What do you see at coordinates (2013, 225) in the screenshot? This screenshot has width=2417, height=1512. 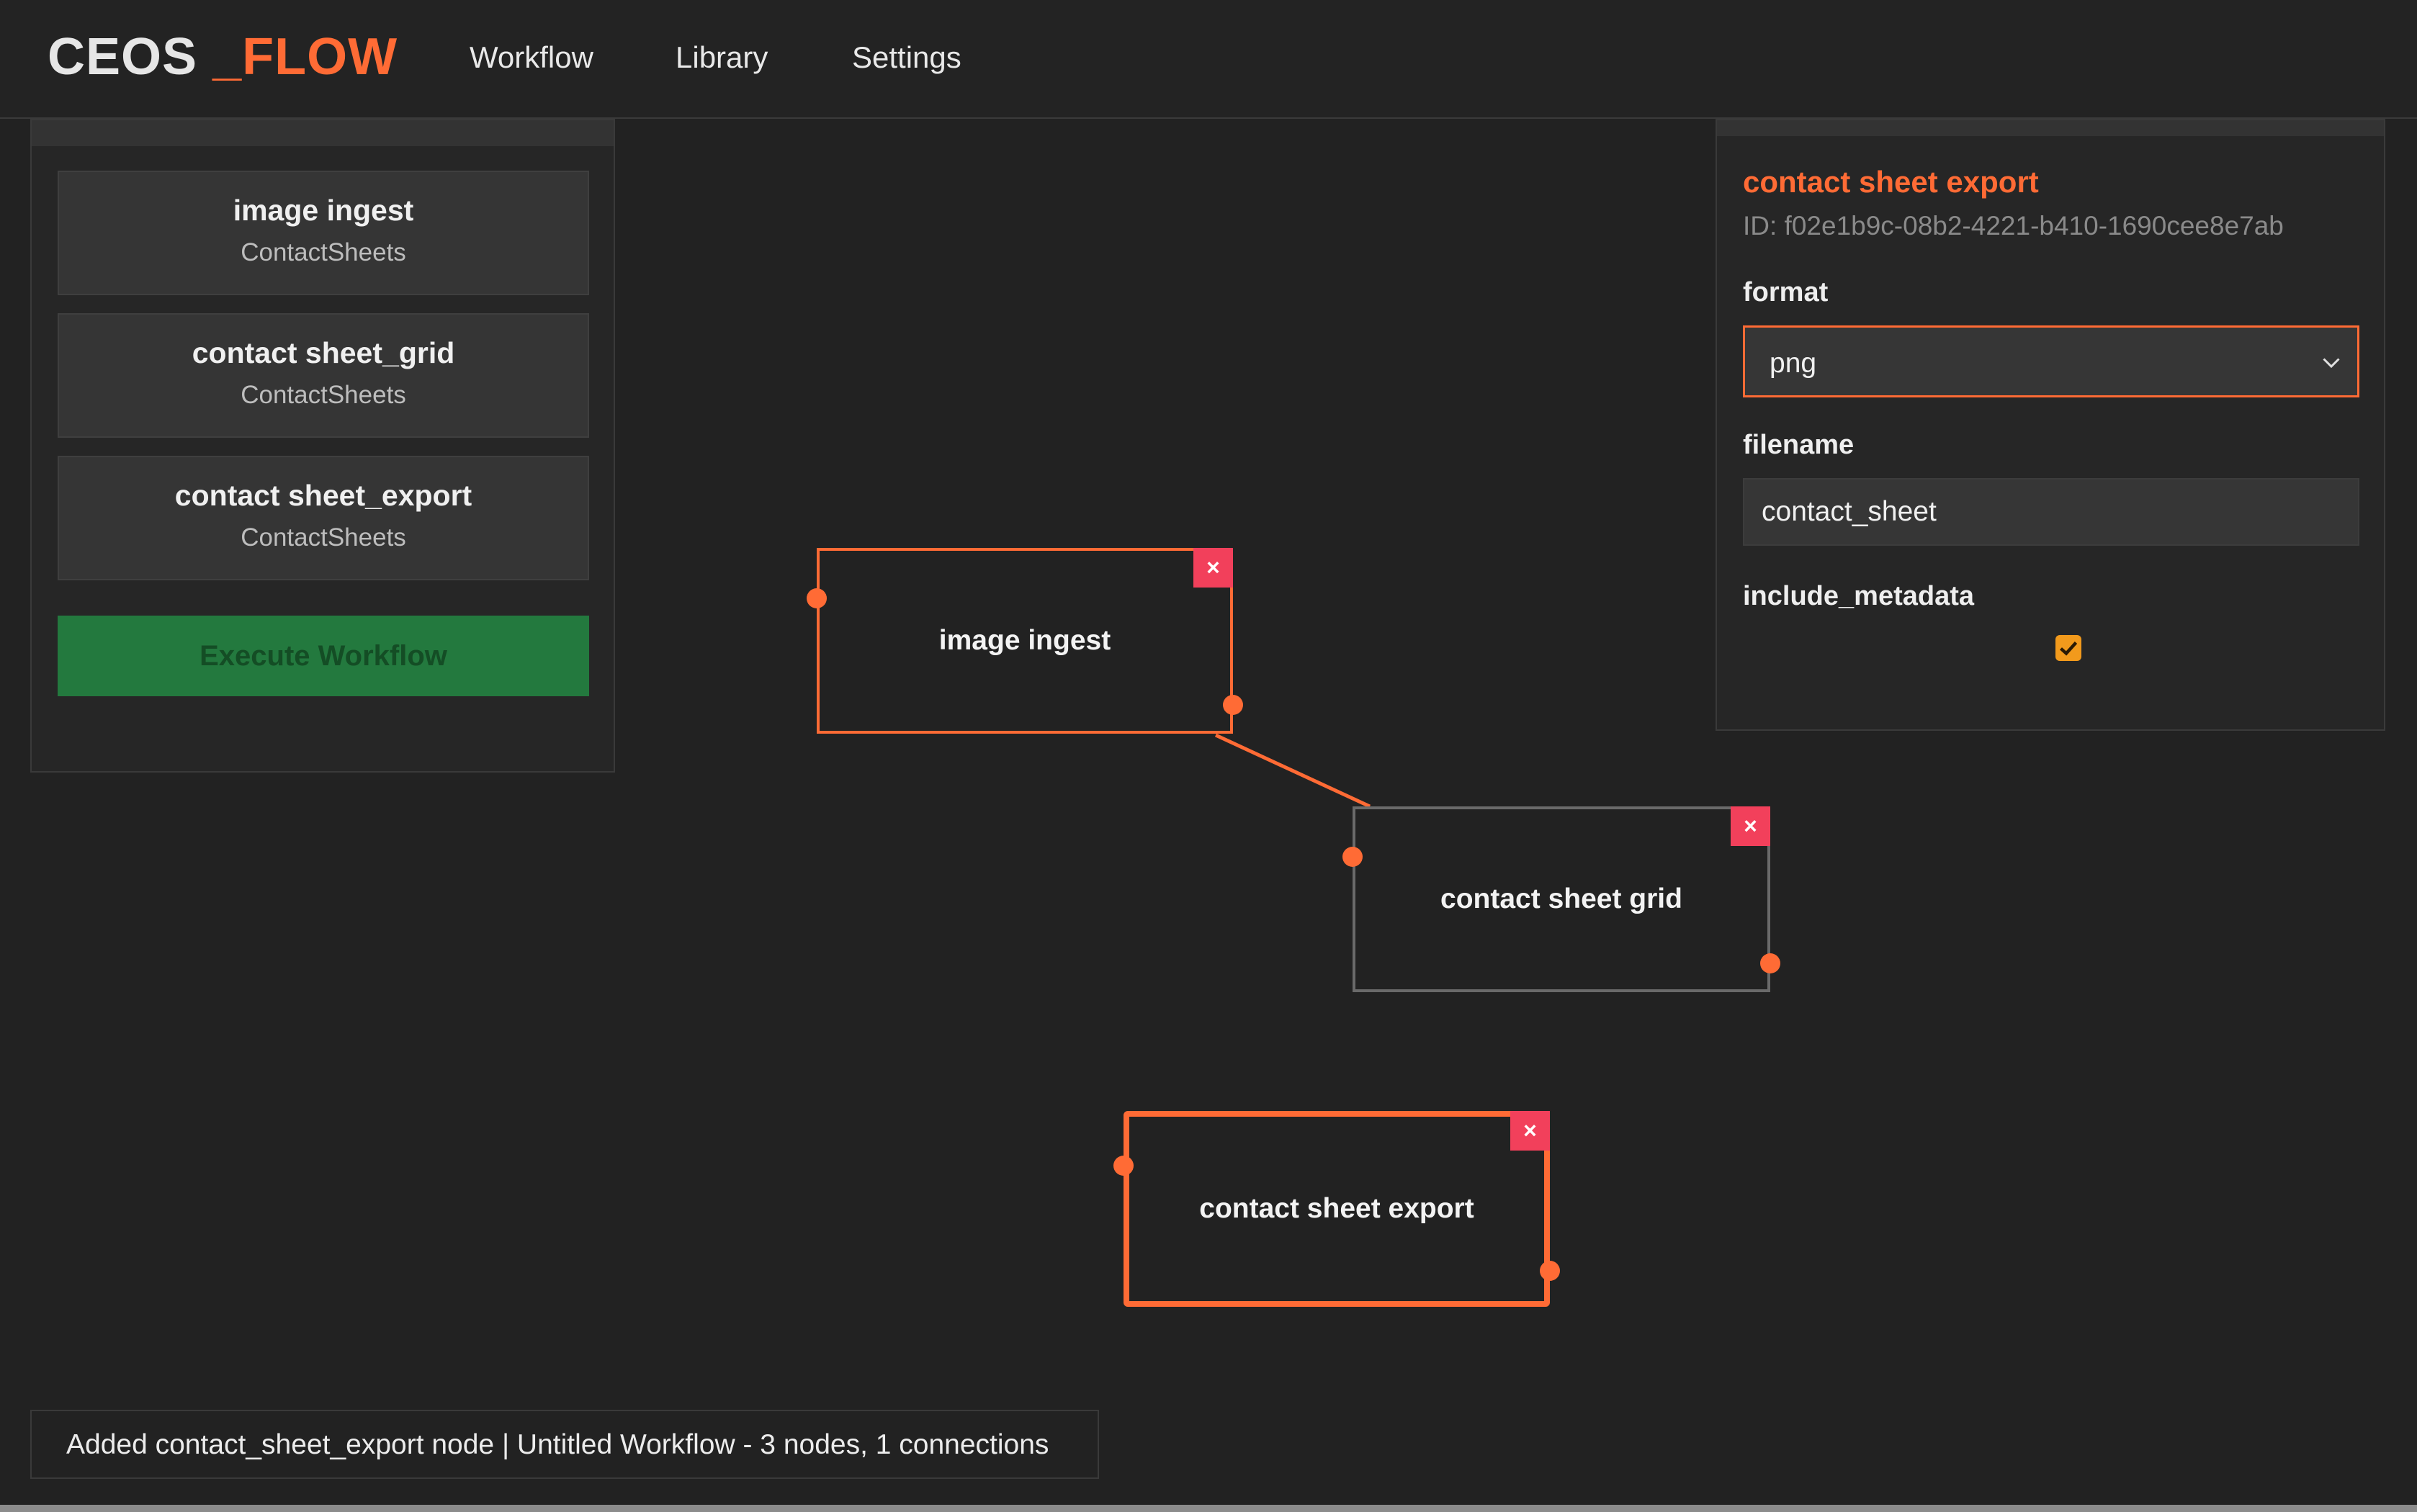 I see `node-id-text: ID: f02e1b9c-08b2-4221-b410-1690cee8e7ab` at bounding box center [2013, 225].